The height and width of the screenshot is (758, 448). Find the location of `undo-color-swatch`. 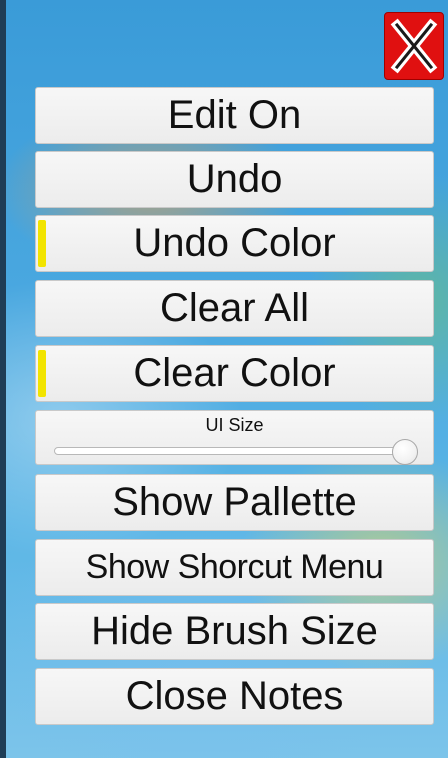

undo-color-swatch is located at coordinates (42, 243).